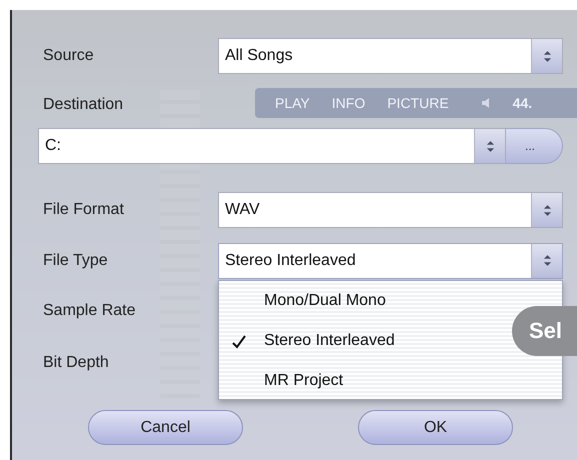 The height and width of the screenshot is (460, 577). What do you see at coordinates (522, 103) in the screenshot?
I see `background-reading: 44.` at bounding box center [522, 103].